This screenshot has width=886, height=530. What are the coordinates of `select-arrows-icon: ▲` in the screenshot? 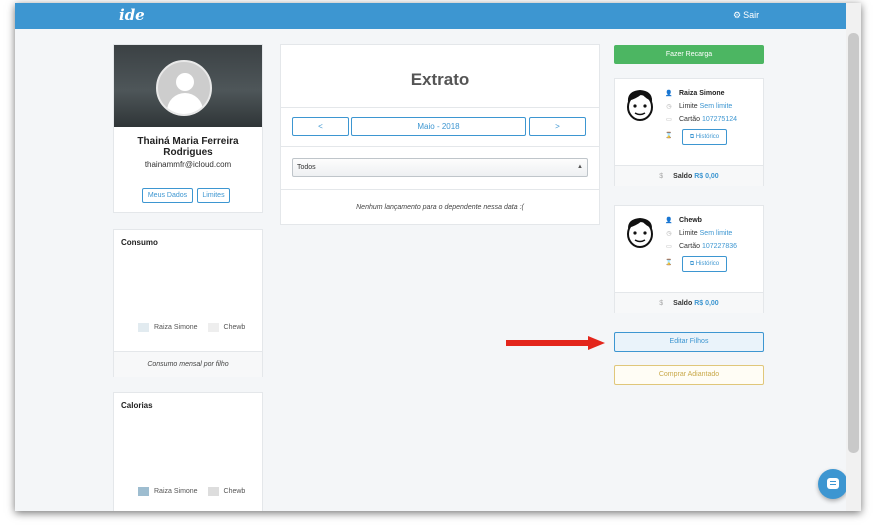 It's located at (580, 167).